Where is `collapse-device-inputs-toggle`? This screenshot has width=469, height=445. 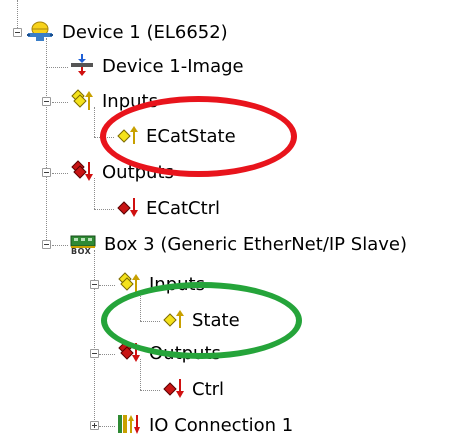 collapse-device-inputs-toggle is located at coordinates (46, 101).